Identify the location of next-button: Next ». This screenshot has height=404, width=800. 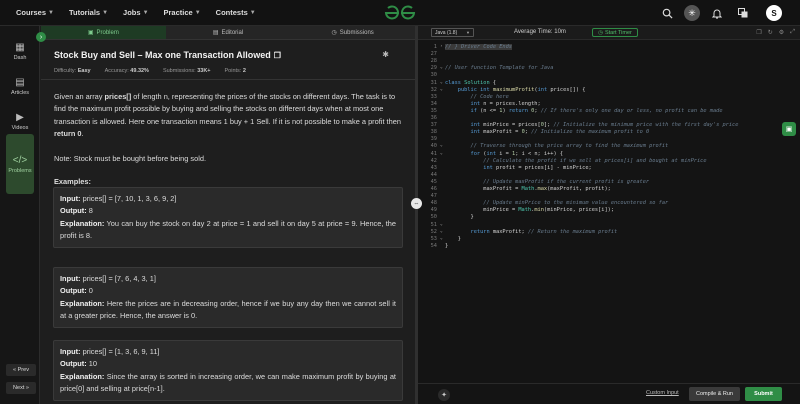
(21, 388).